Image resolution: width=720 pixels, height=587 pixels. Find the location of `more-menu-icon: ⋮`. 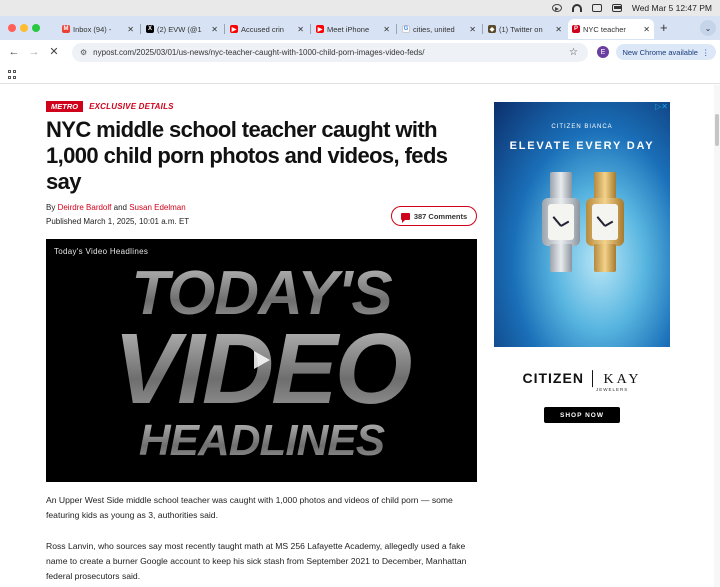

more-menu-icon: ⋮ is located at coordinates (705, 52).